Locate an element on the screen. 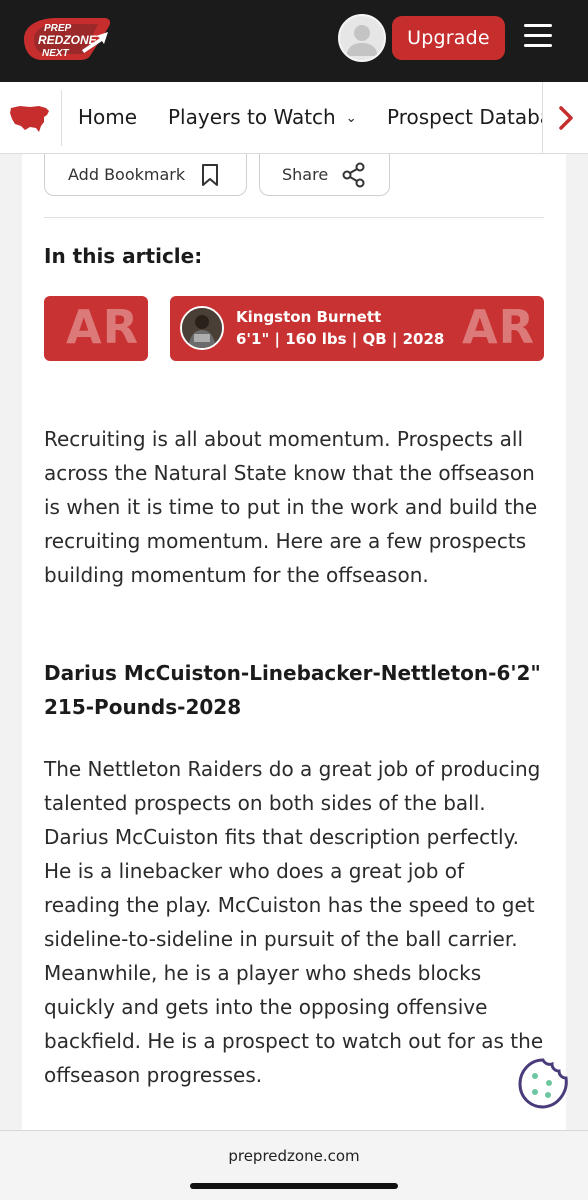 This screenshot has height=1200, width=588. player-meta: 6'1" | 160 lbs | QB | 2028 is located at coordinates (340, 339).